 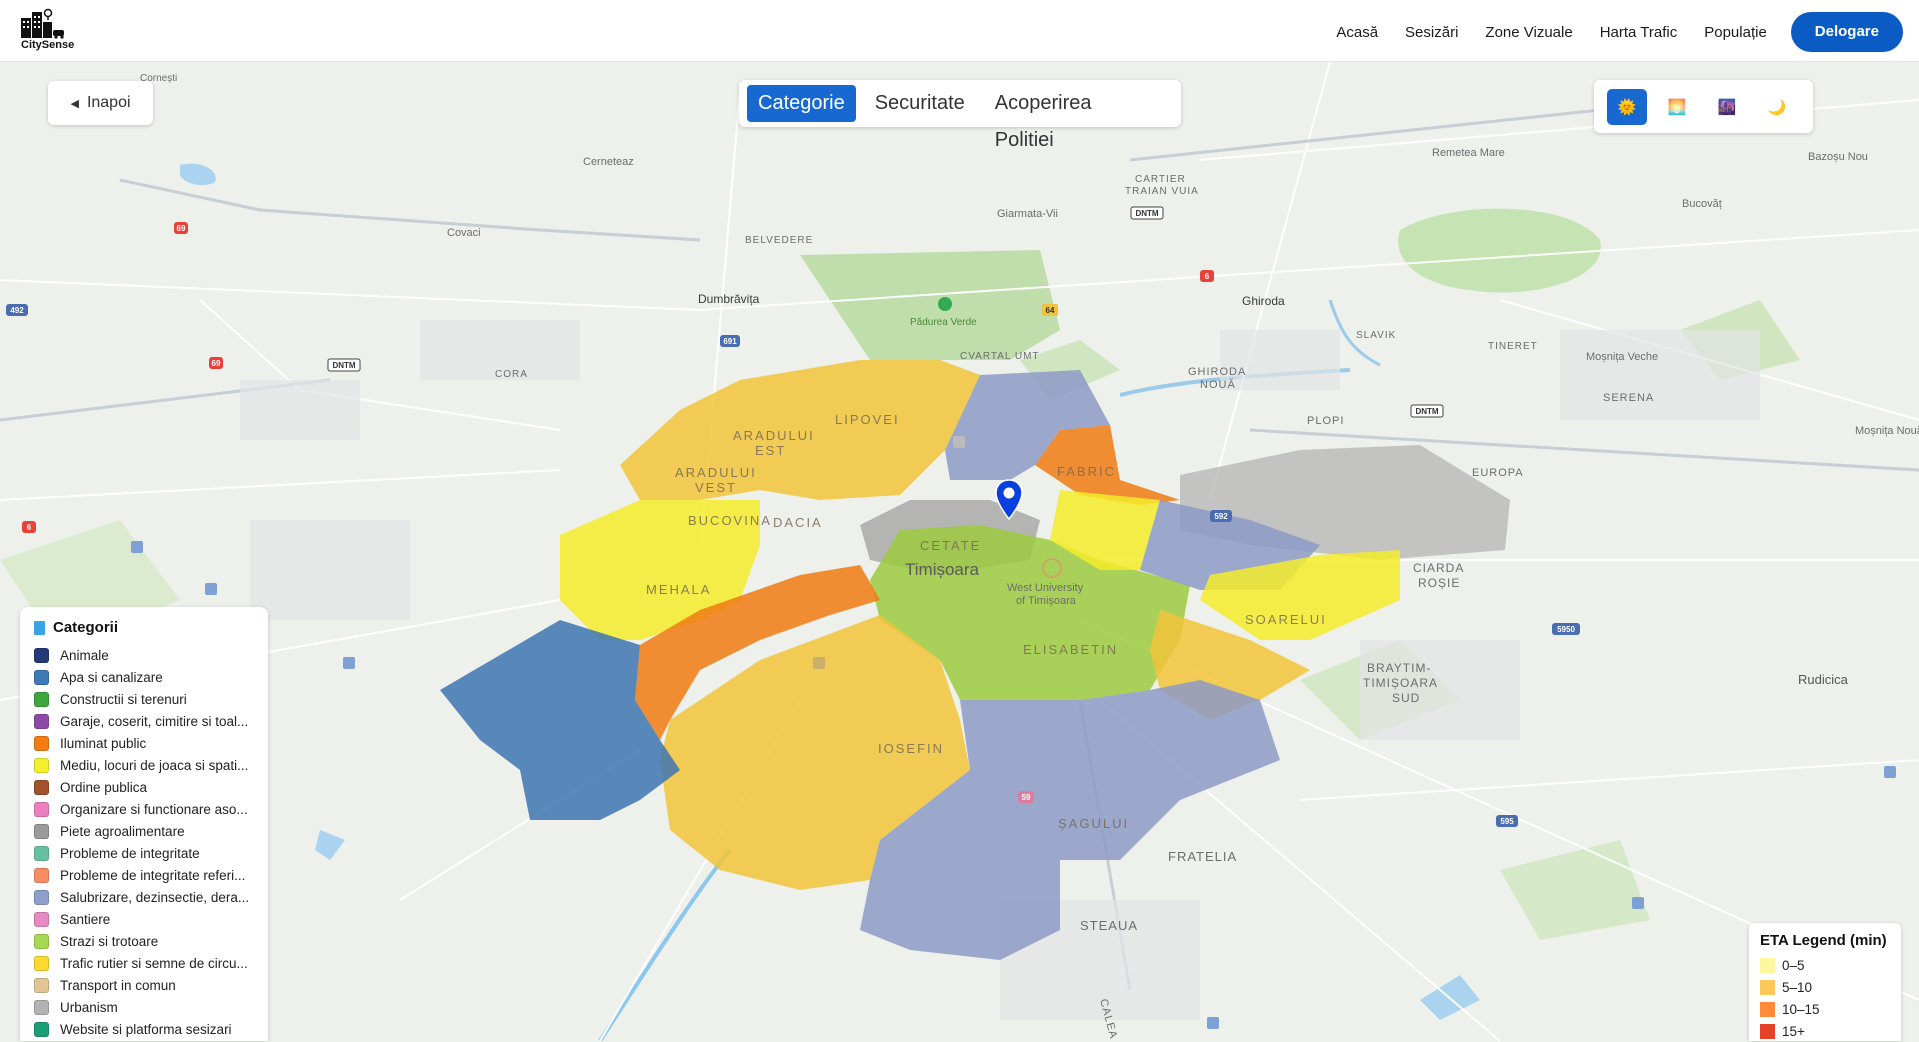 What do you see at coordinates (1767, 1009) in the screenshot?
I see `eta-swatch` at bounding box center [1767, 1009].